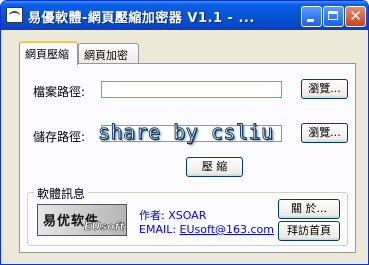  I want to click on email-link: EUsoft@163.com, so click(227, 229).